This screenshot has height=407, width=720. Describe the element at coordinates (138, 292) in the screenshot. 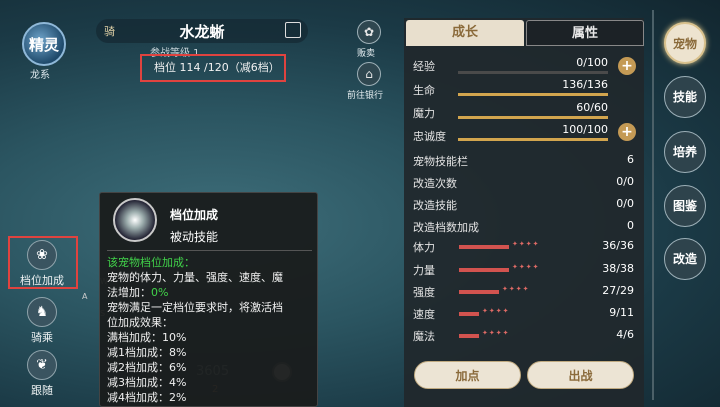

I see `tooltip-line: 法增加：0%` at that location.